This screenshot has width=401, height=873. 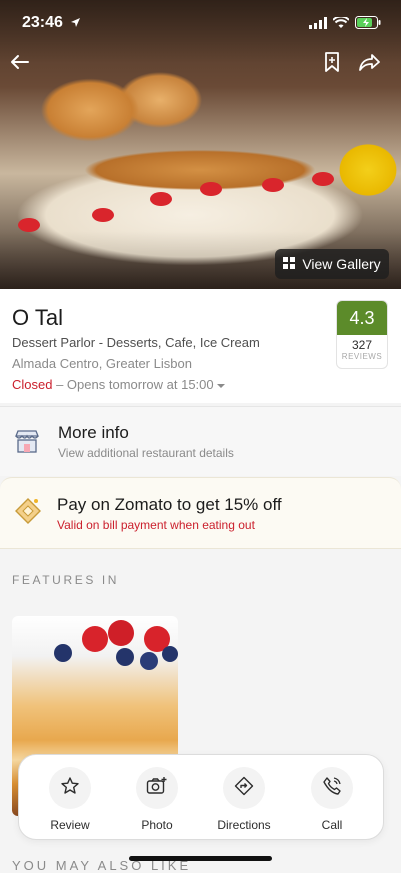 I want to click on reviews-label: REVIEWS, so click(x=362, y=356).